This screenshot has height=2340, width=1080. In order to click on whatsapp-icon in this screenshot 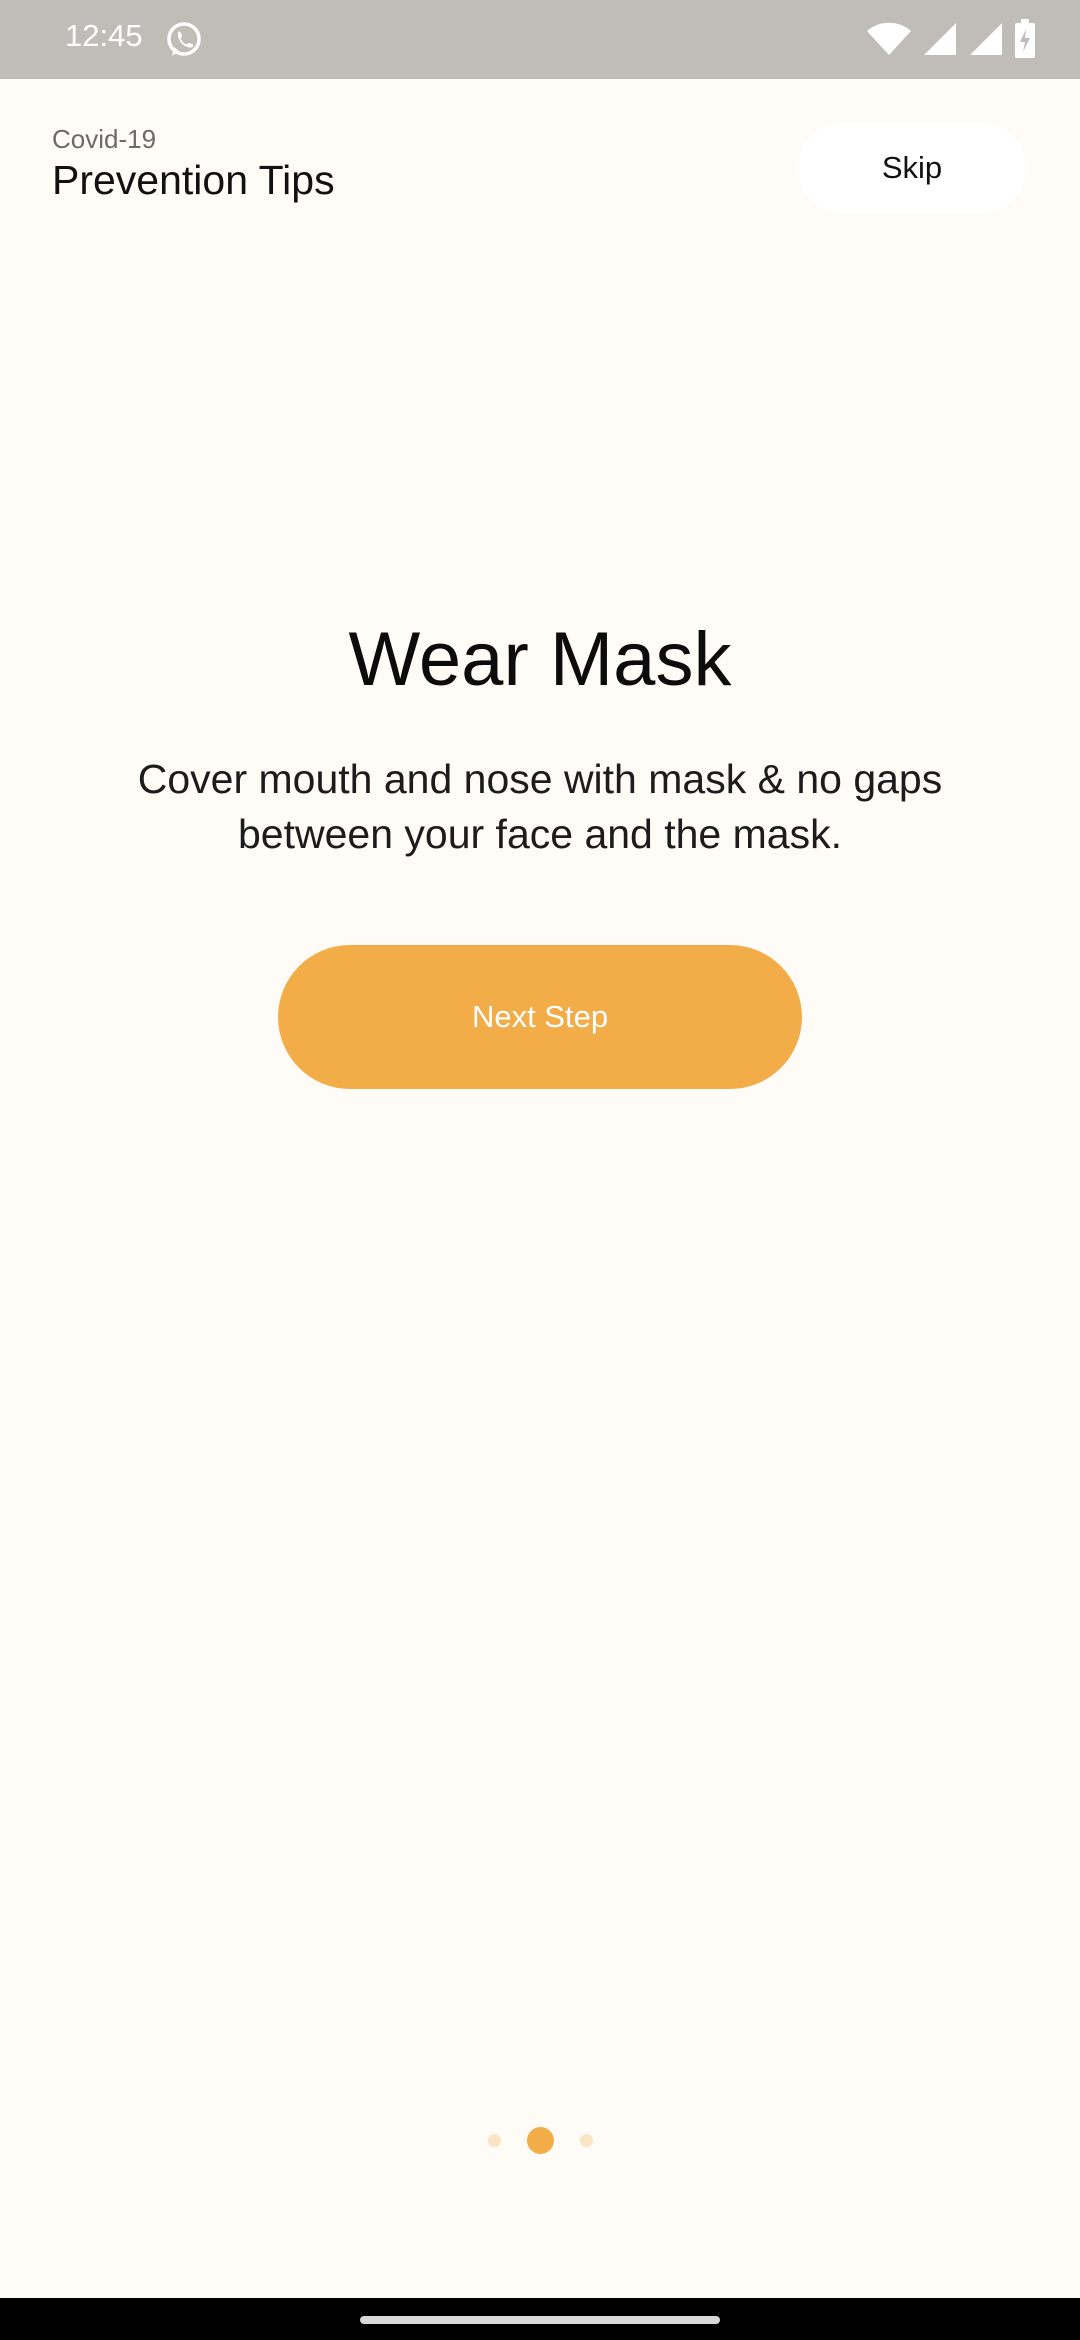, I will do `click(184, 40)`.